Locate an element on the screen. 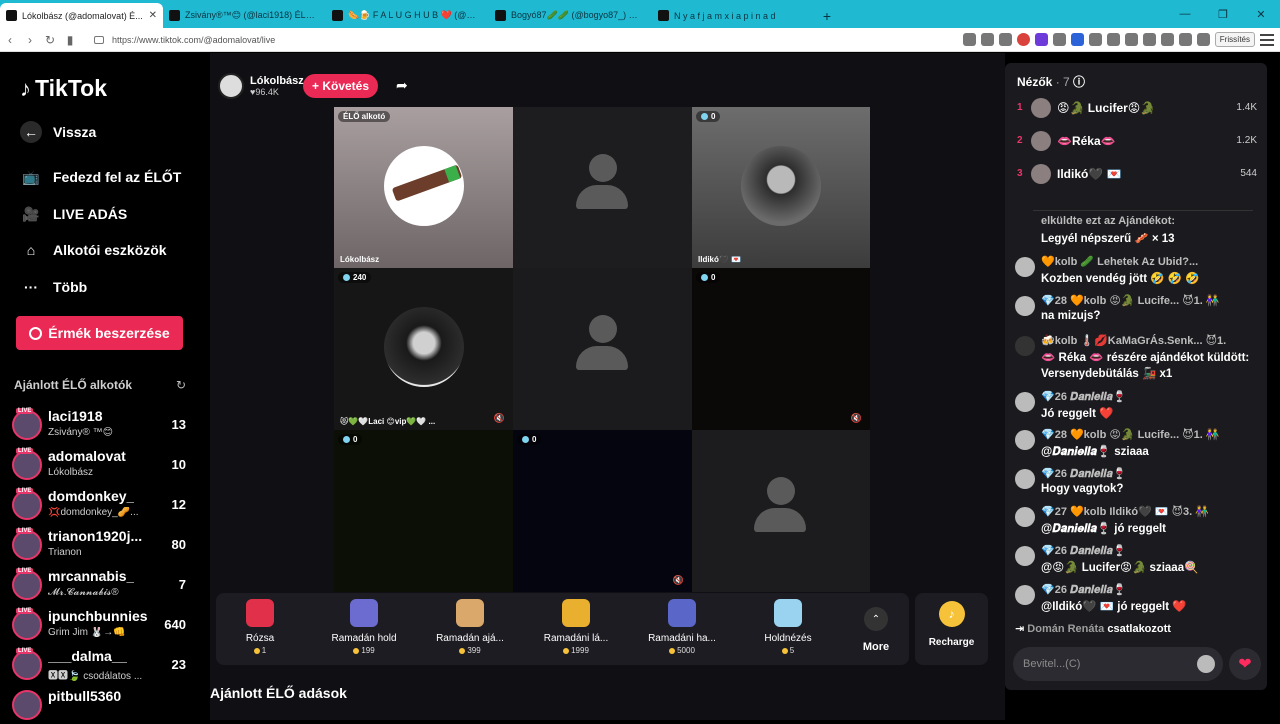 The height and width of the screenshot is (724, 1280). viewer-row: 3 Ildikó🖤 💌 544 is located at coordinates (1137, 175).